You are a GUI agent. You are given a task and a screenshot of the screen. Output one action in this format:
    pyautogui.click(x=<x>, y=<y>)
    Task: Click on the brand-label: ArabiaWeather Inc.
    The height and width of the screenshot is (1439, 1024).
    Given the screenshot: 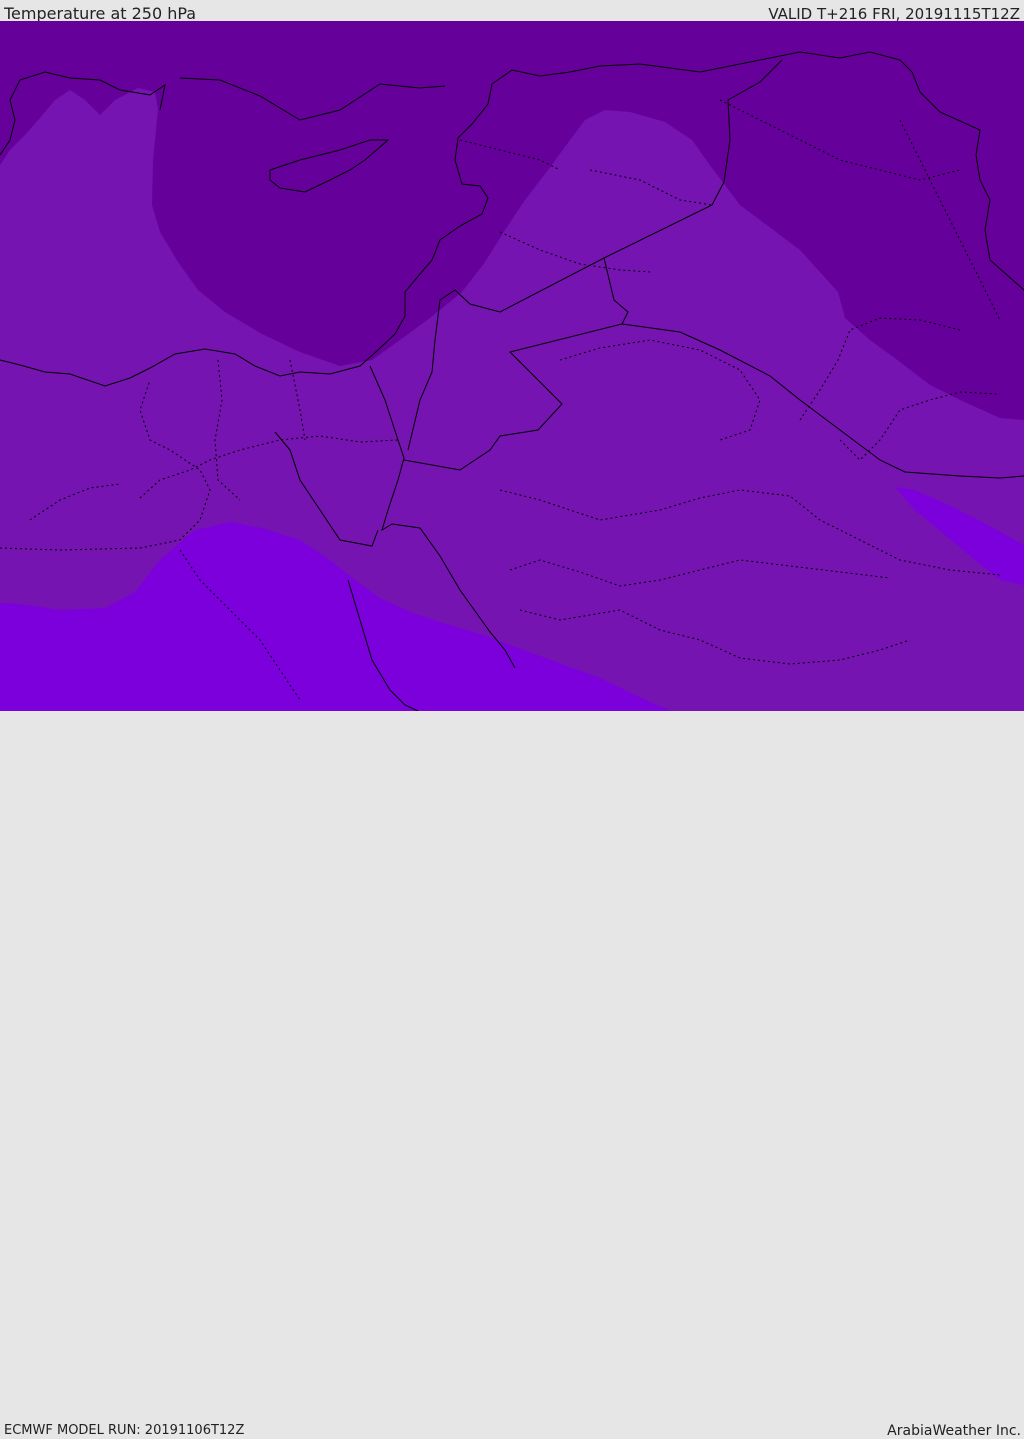 What is the action you would take?
    pyautogui.click(x=954, y=1431)
    